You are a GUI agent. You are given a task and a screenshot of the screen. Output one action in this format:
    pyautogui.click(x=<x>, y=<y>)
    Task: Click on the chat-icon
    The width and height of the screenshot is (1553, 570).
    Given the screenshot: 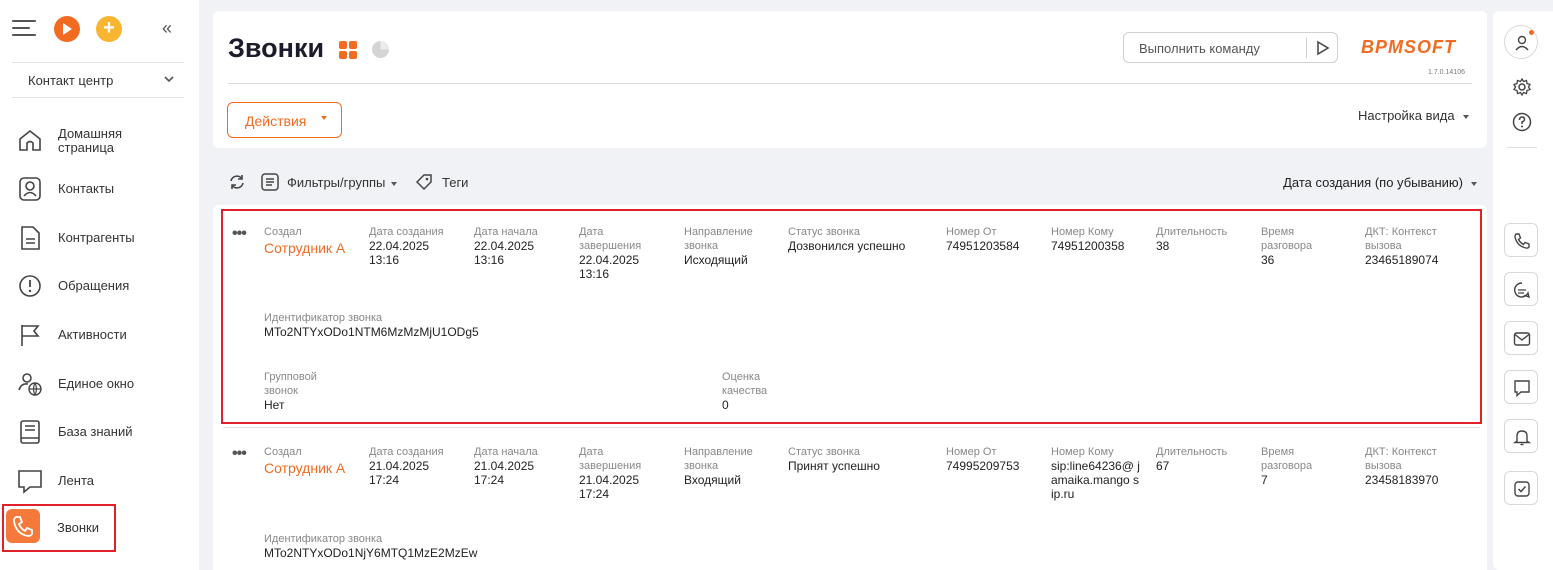 What is the action you would take?
    pyautogui.click(x=30, y=482)
    